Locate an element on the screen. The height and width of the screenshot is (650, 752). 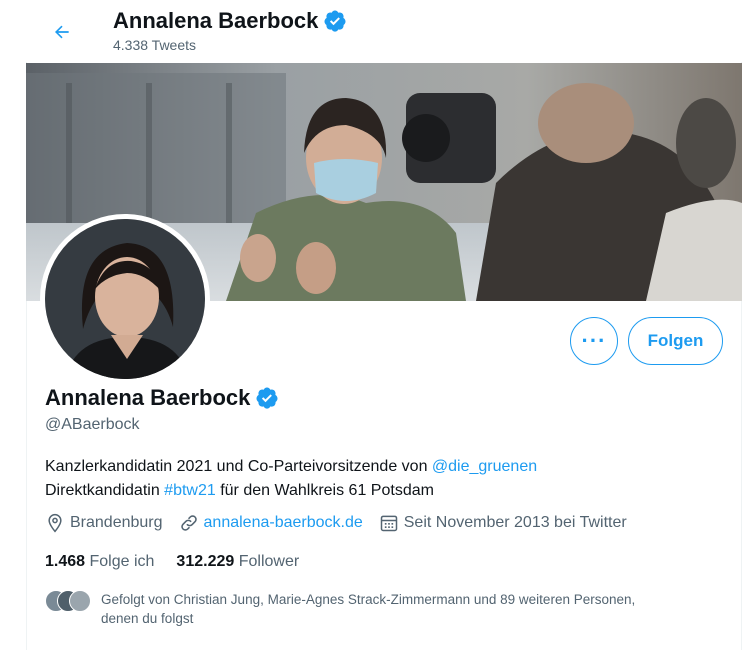
location-text: Brandenburg is located at coordinates (116, 522).